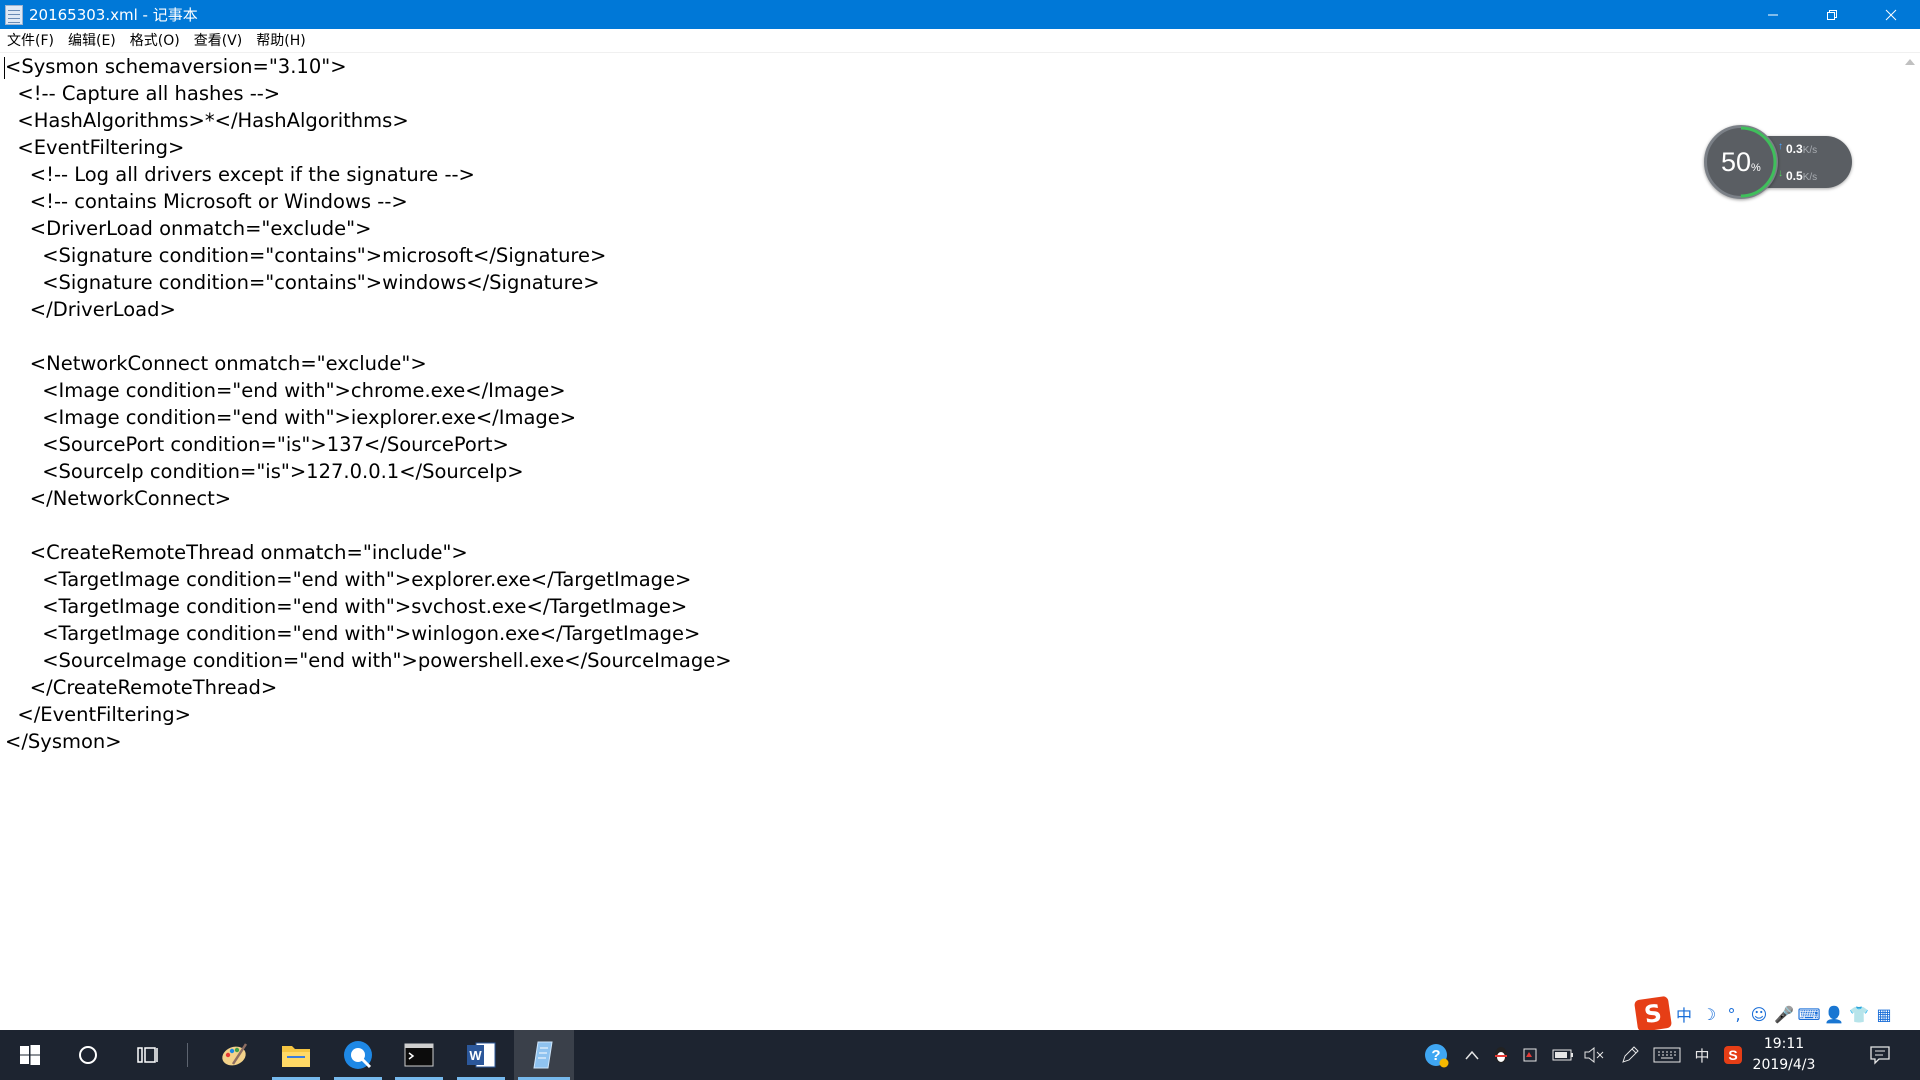 The image size is (1920, 1080). What do you see at coordinates (960, 1055) in the screenshot?
I see `taskbar: W ? 中 S 19:11 2019/4/3` at bounding box center [960, 1055].